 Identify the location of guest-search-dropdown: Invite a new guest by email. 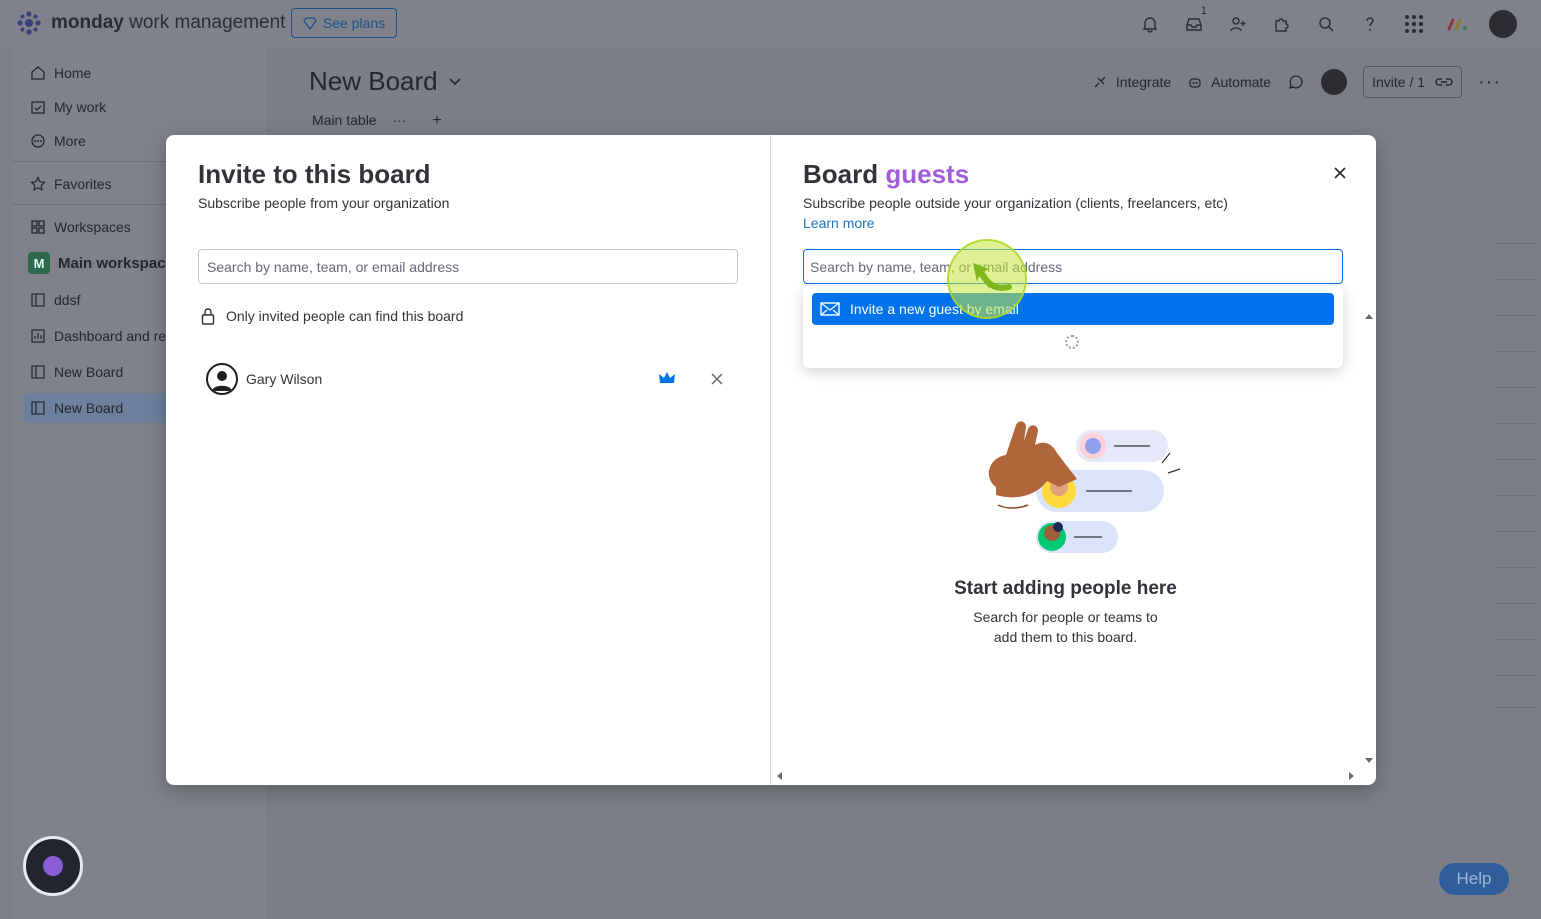
(1073, 327).